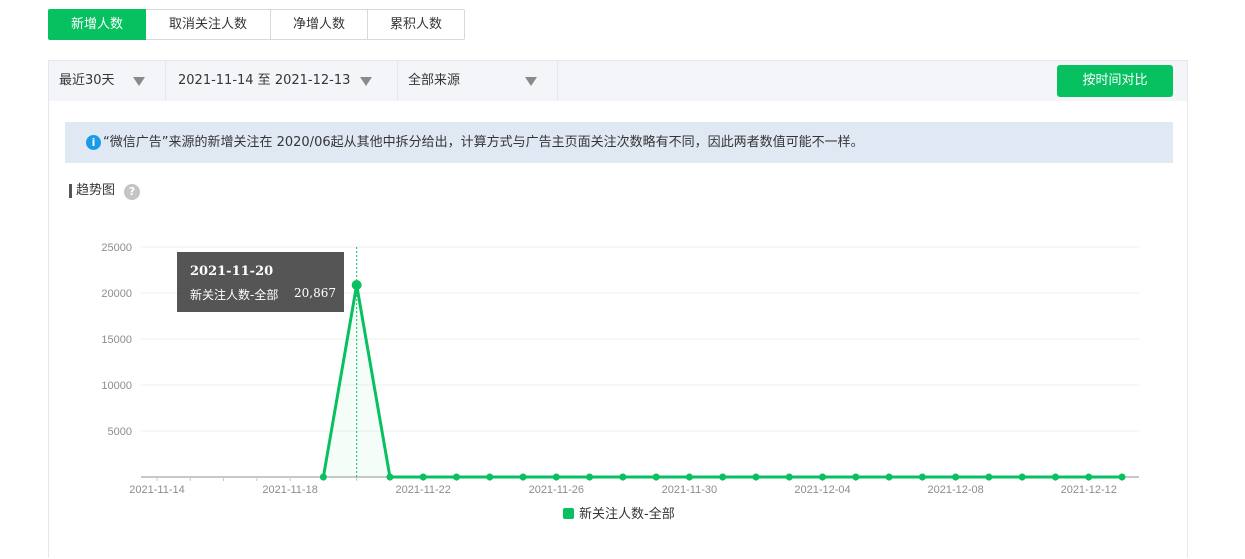  What do you see at coordinates (120, 432) in the screenshot?
I see `y-tick-label: 5000` at bounding box center [120, 432].